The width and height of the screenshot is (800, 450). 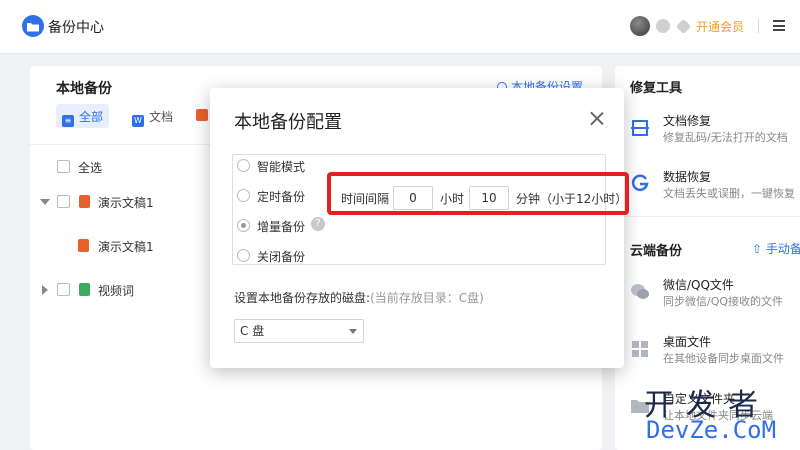 I want to click on scheduled-backup-radio, so click(x=243, y=195).